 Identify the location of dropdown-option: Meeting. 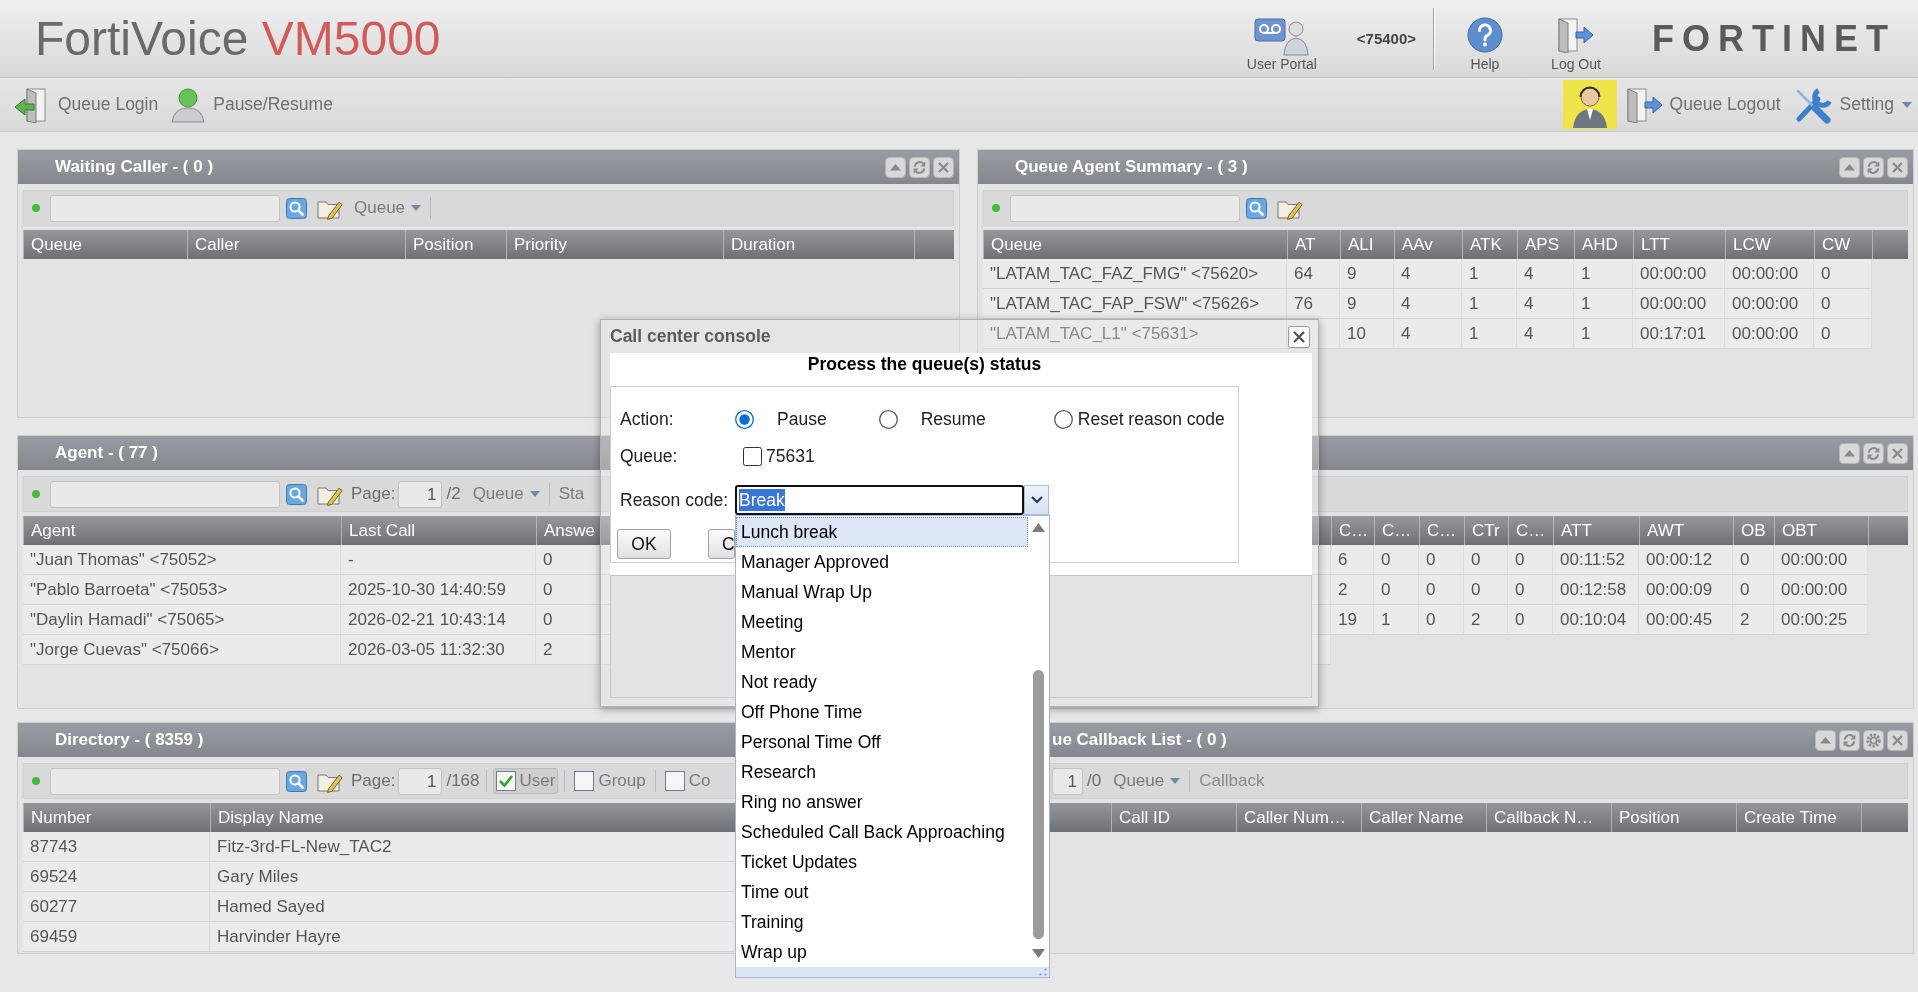
(882, 622).